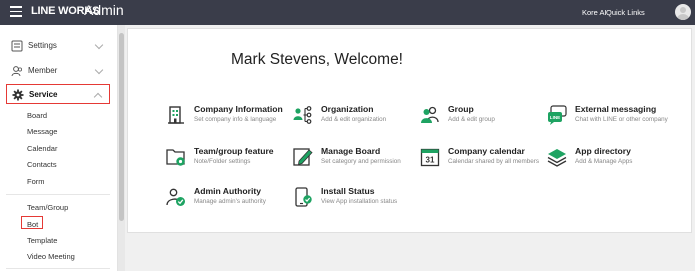 Image resolution: width=695 pixels, height=271 pixels. I want to click on gear-icon, so click(18, 95).